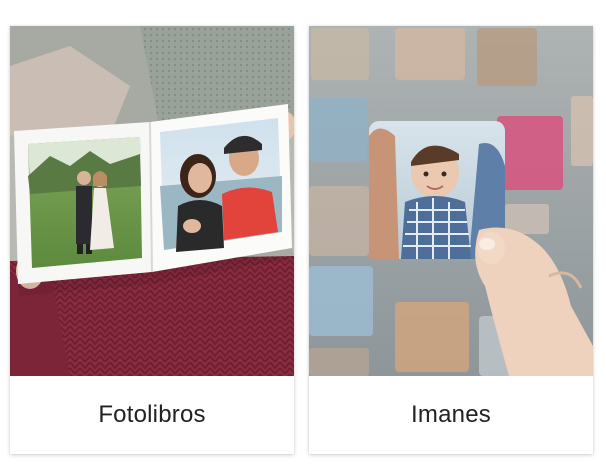 This screenshot has height=474, width=606. Describe the element at coordinates (152, 415) in the screenshot. I see `product-label-fotolibros: Fotolibros` at that location.